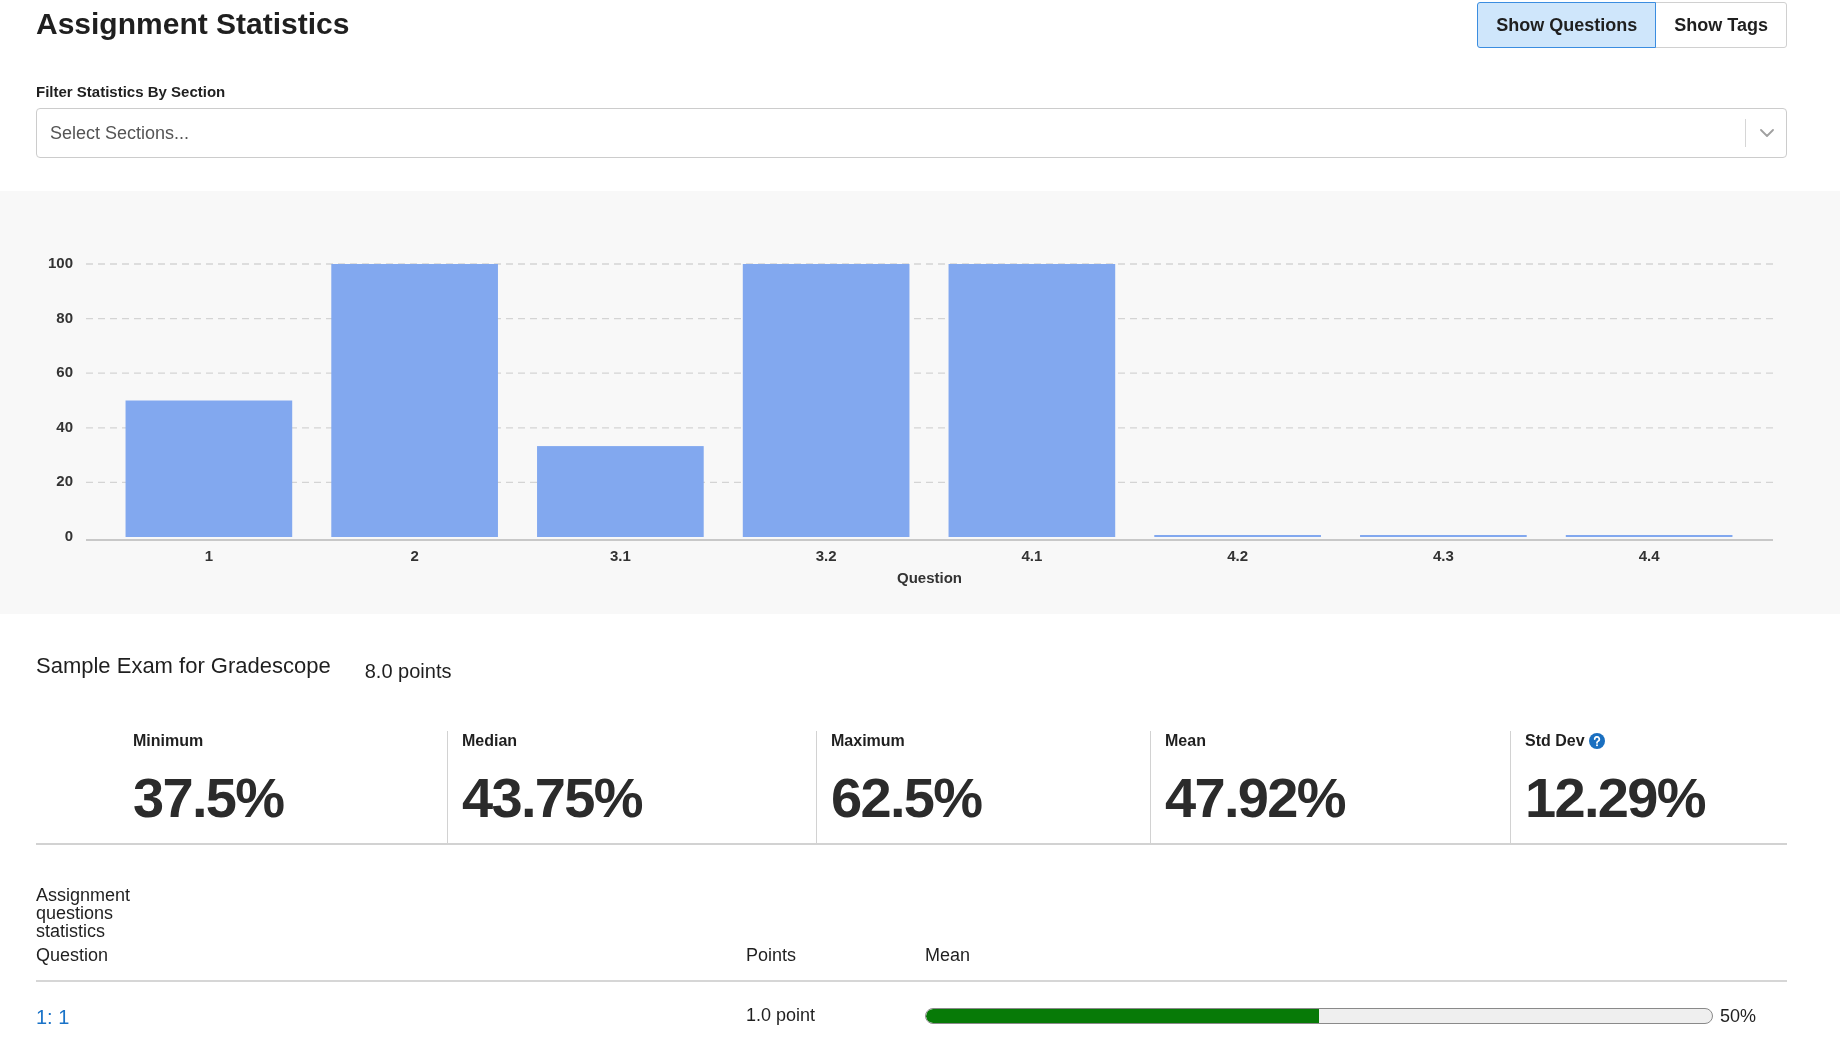  I want to click on axis-tick-label: 1, so click(209, 555).